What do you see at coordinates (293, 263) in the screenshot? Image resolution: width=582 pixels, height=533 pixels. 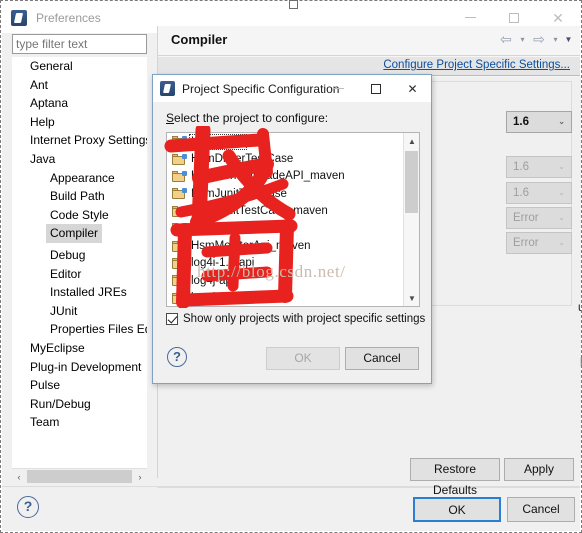 I see `list-item: log4i-1.2-api` at bounding box center [293, 263].